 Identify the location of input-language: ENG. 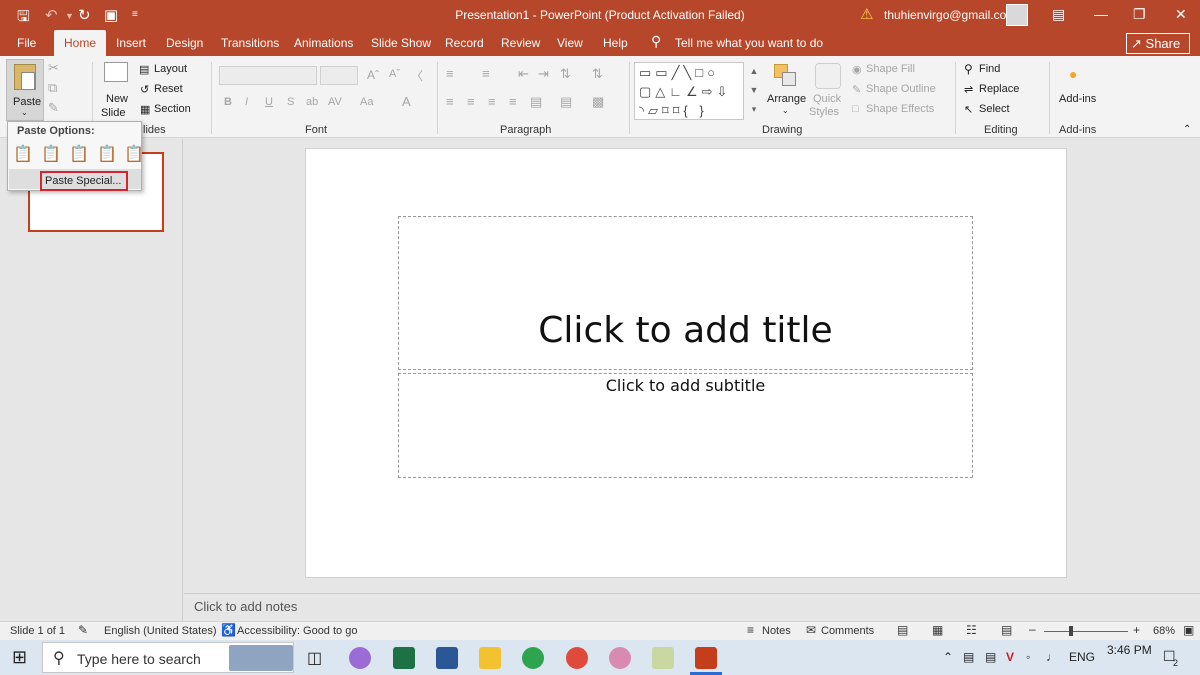
(1082, 657).